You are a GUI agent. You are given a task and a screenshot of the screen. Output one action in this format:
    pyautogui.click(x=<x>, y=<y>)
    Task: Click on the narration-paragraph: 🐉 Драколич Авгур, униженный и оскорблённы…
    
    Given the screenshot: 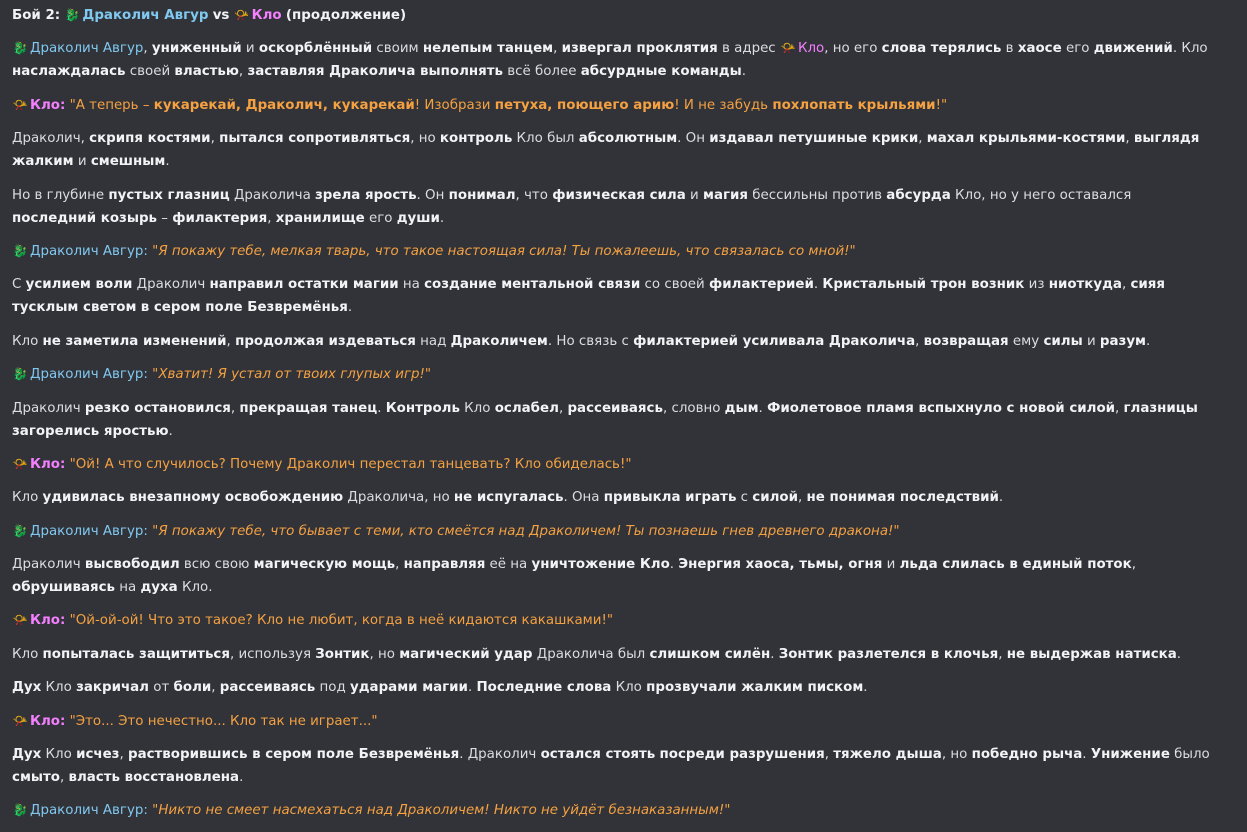 What is the action you would take?
    pyautogui.click(x=614, y=60)
    